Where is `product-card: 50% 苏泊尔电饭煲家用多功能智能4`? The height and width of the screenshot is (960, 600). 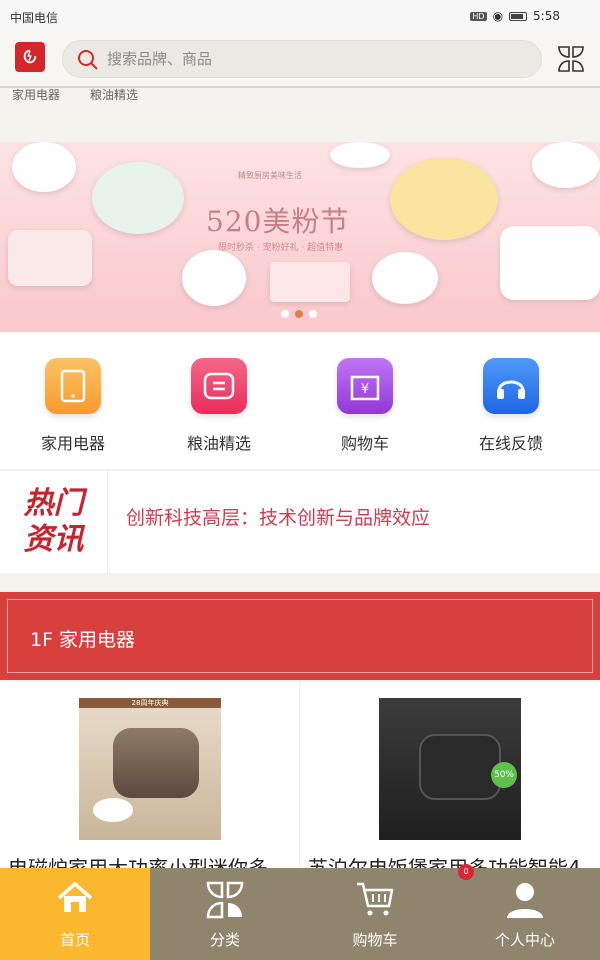
product-card: 50% 苏泊尔电饭煲家用多功能智能4 is located at coordinates (449, 776).